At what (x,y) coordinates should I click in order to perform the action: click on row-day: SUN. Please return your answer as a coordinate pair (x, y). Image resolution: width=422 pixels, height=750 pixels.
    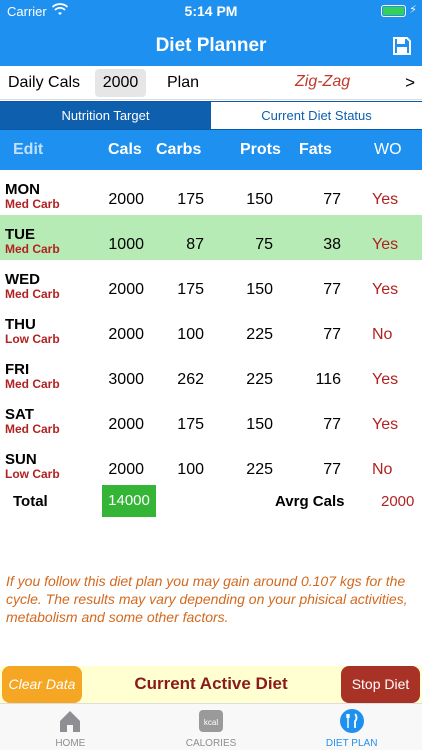
    Looking at the image, I should click on (21, 459).